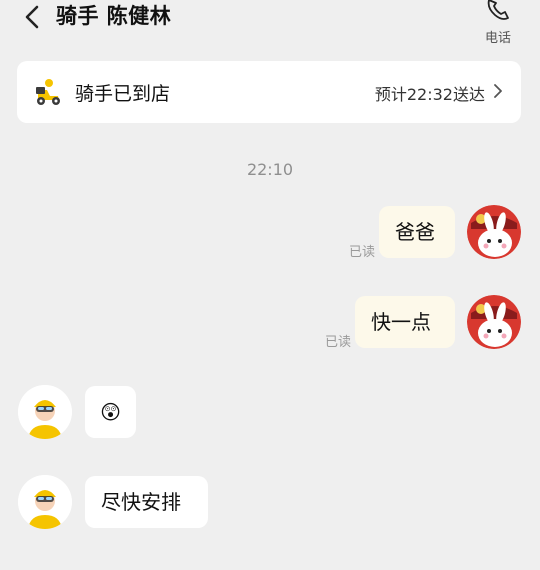 The height and width of the screenshot is (570, 540). I want to click on message-timestamp: 22:10, so click(270, 169).